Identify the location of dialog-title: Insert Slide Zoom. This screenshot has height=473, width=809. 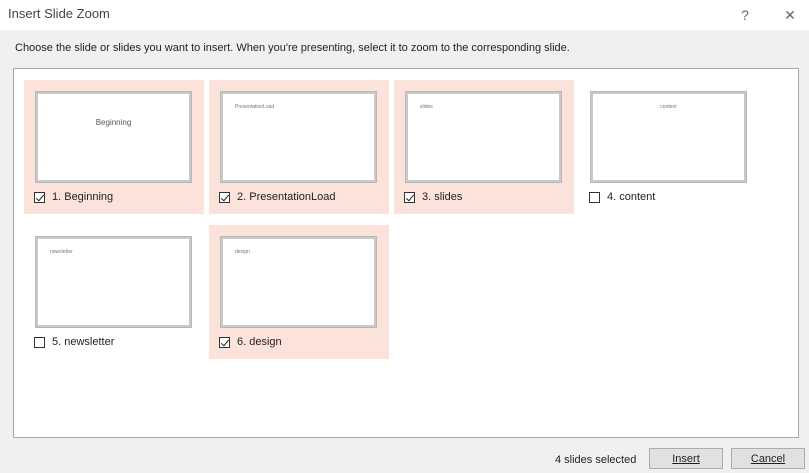
(59, 13).